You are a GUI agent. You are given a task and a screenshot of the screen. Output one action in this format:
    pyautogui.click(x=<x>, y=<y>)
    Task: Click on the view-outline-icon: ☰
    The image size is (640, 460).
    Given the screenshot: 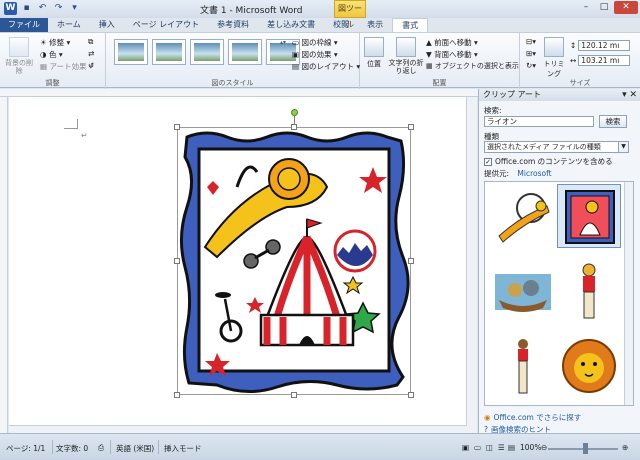 What is the action you would take?
    pyautogui.click(x=501, y=447)
    